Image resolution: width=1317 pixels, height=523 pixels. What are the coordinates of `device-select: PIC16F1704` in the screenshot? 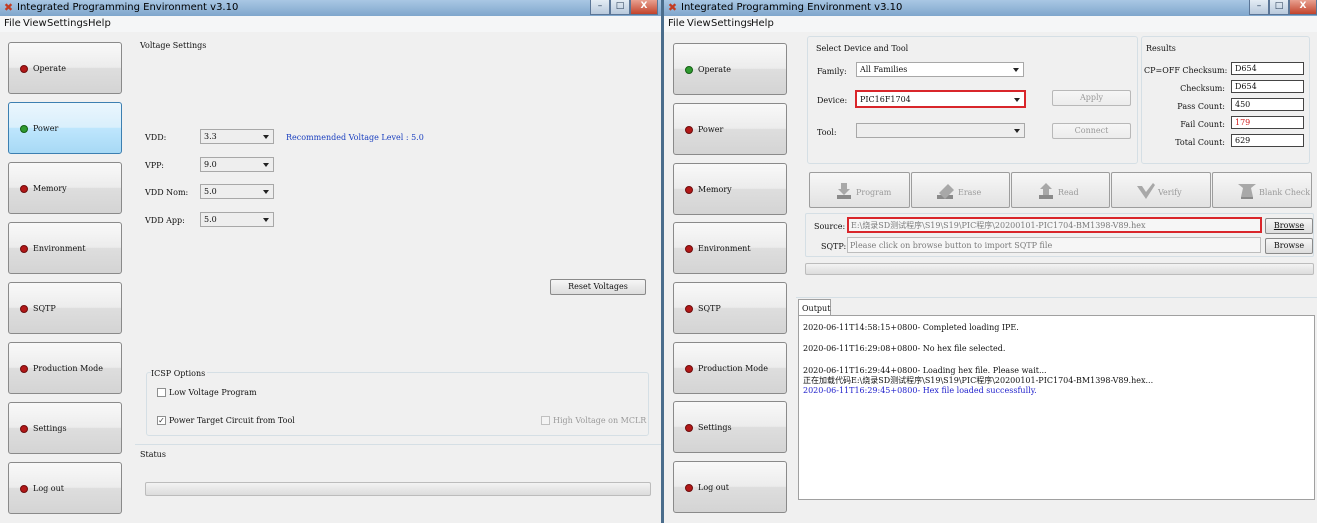 It's located at (940, 99).